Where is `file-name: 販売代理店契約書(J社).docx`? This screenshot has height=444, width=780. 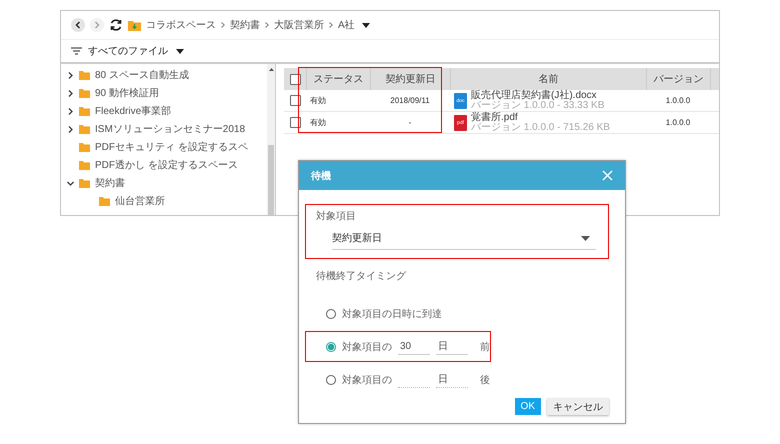 file-name: 販売代理店契約書(J社).docx is located at coordinates (537, 95).